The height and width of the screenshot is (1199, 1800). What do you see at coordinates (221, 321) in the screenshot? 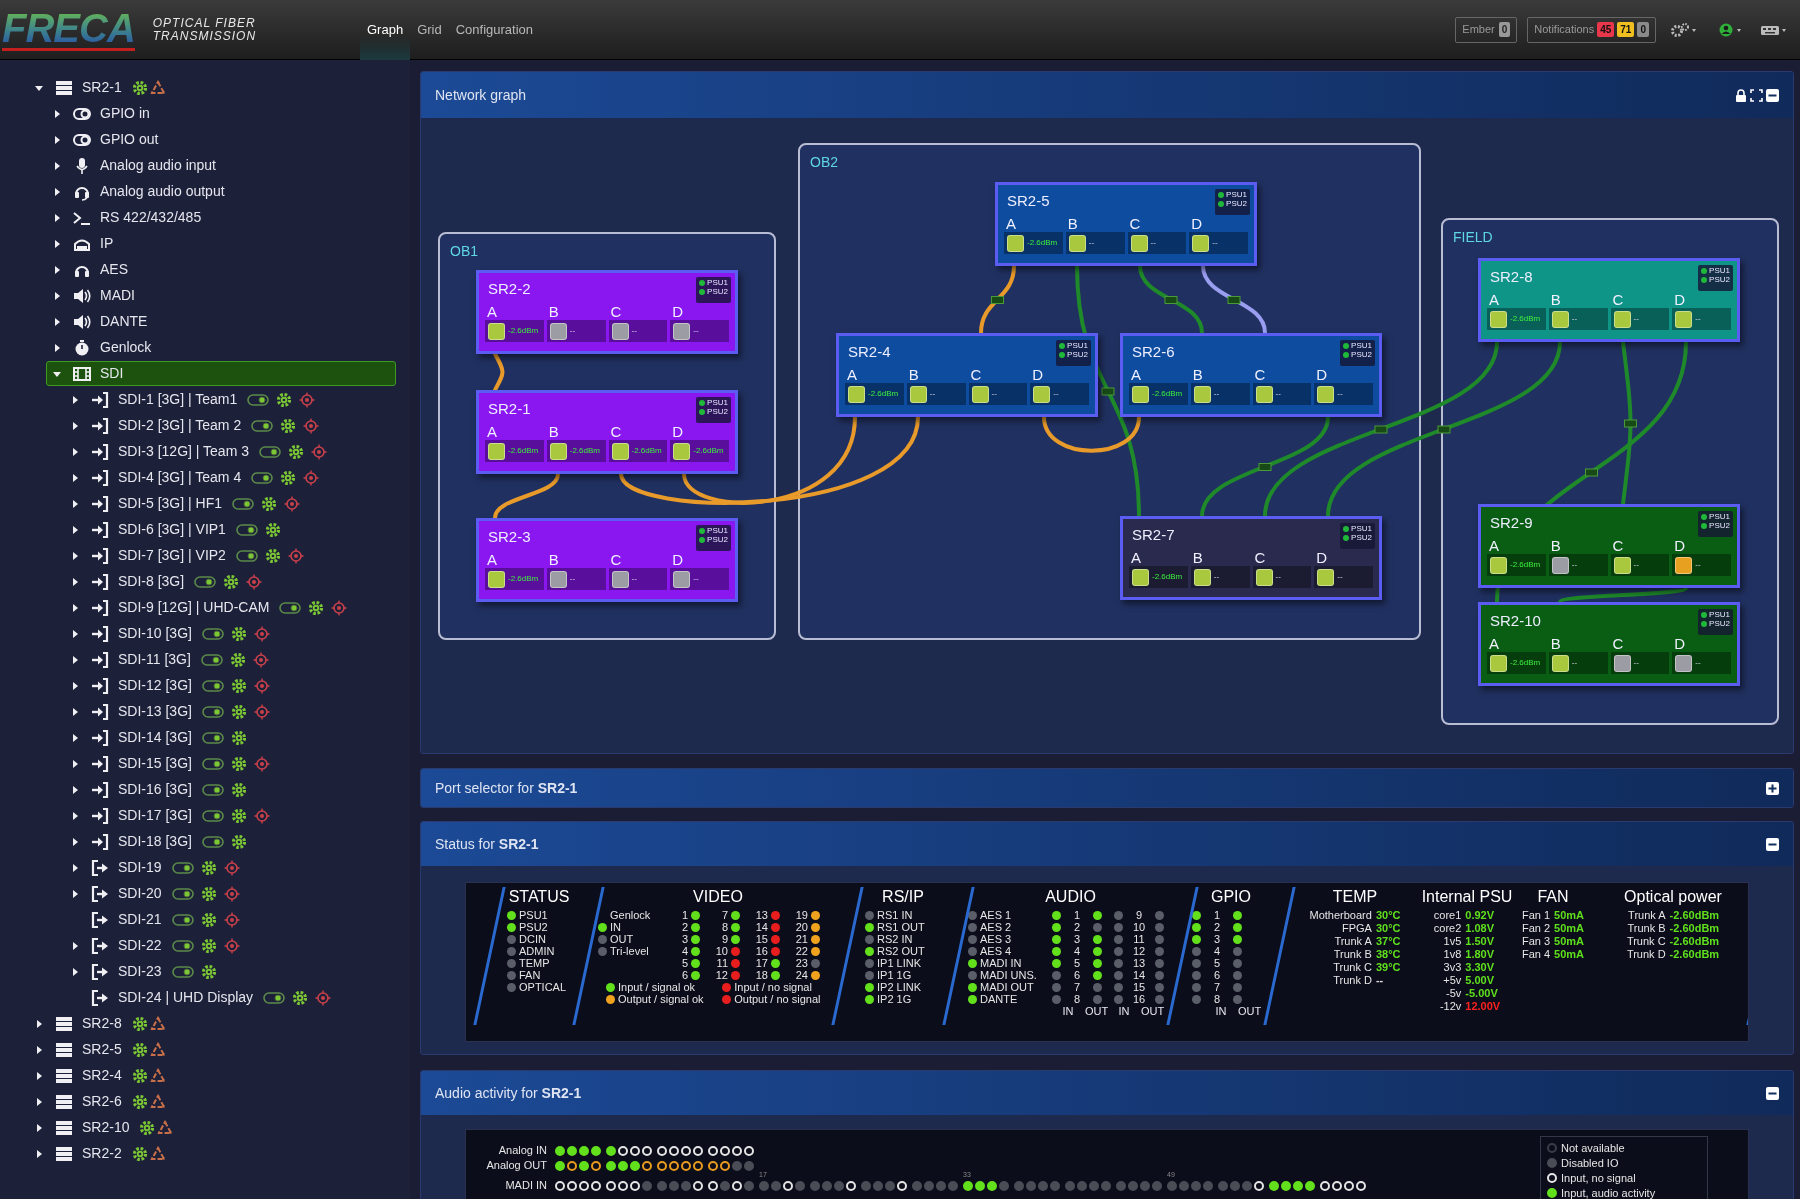
I see `tree-item: DANTE` at bounding box center [221, 321].